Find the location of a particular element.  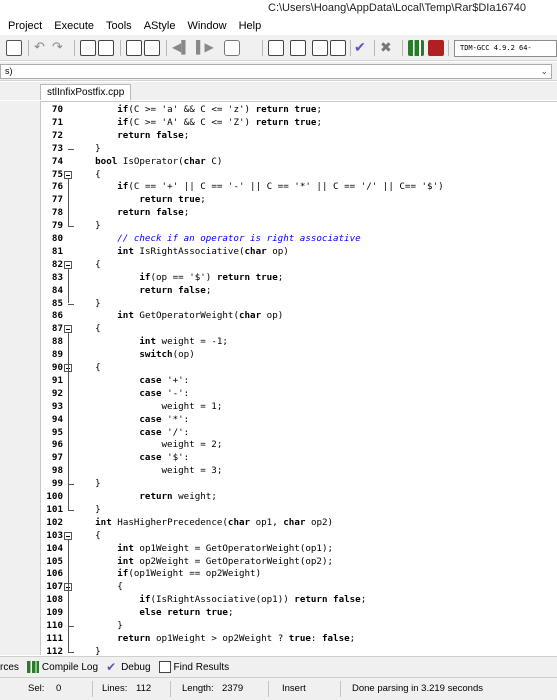

toolbar: ↶ ↷ ◀▌ ▌▶ ✔ ✖ TDM-GCC 4.9.2 64- is located at coordinates (278, 48).